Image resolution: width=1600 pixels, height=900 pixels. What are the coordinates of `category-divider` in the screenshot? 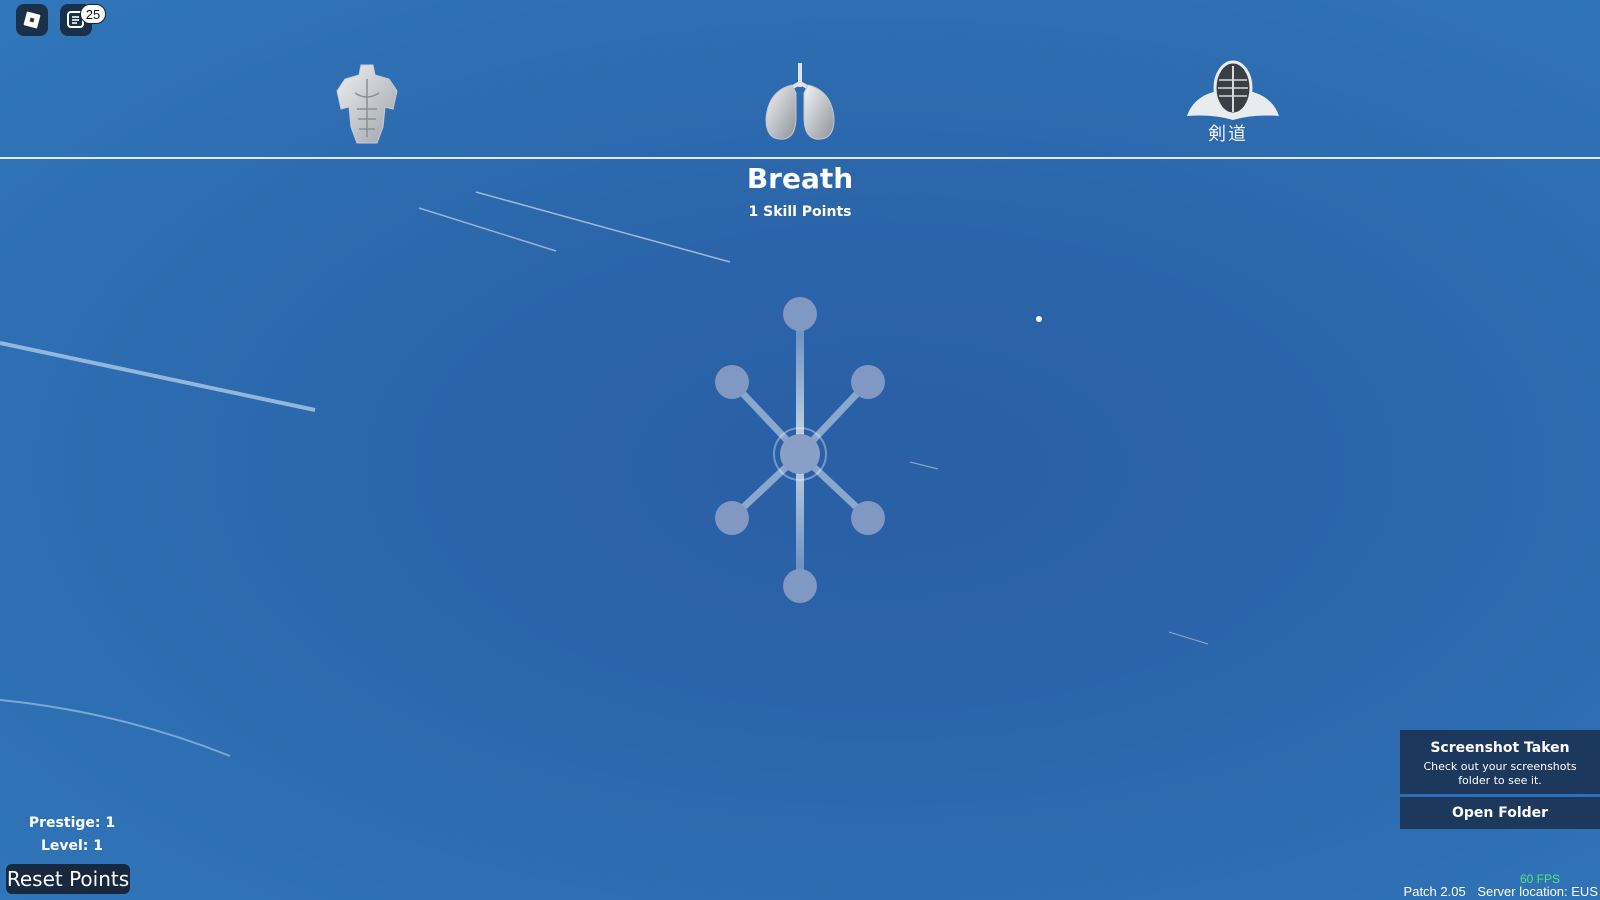 It's located at (800, 158).